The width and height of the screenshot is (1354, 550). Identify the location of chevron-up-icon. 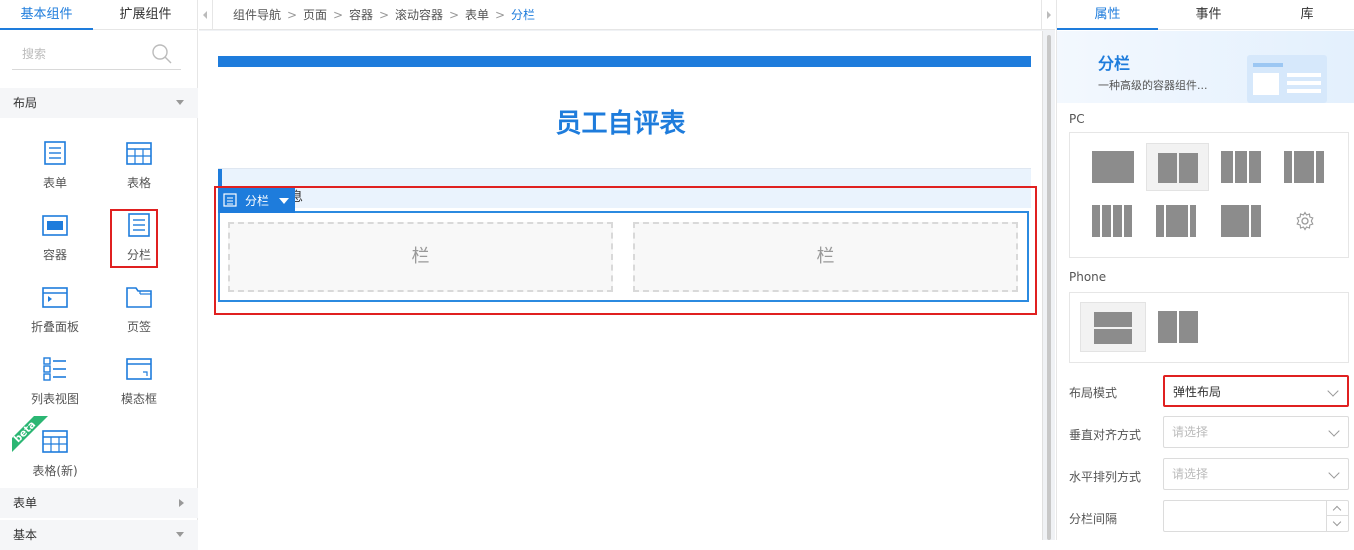
(1337, 510).